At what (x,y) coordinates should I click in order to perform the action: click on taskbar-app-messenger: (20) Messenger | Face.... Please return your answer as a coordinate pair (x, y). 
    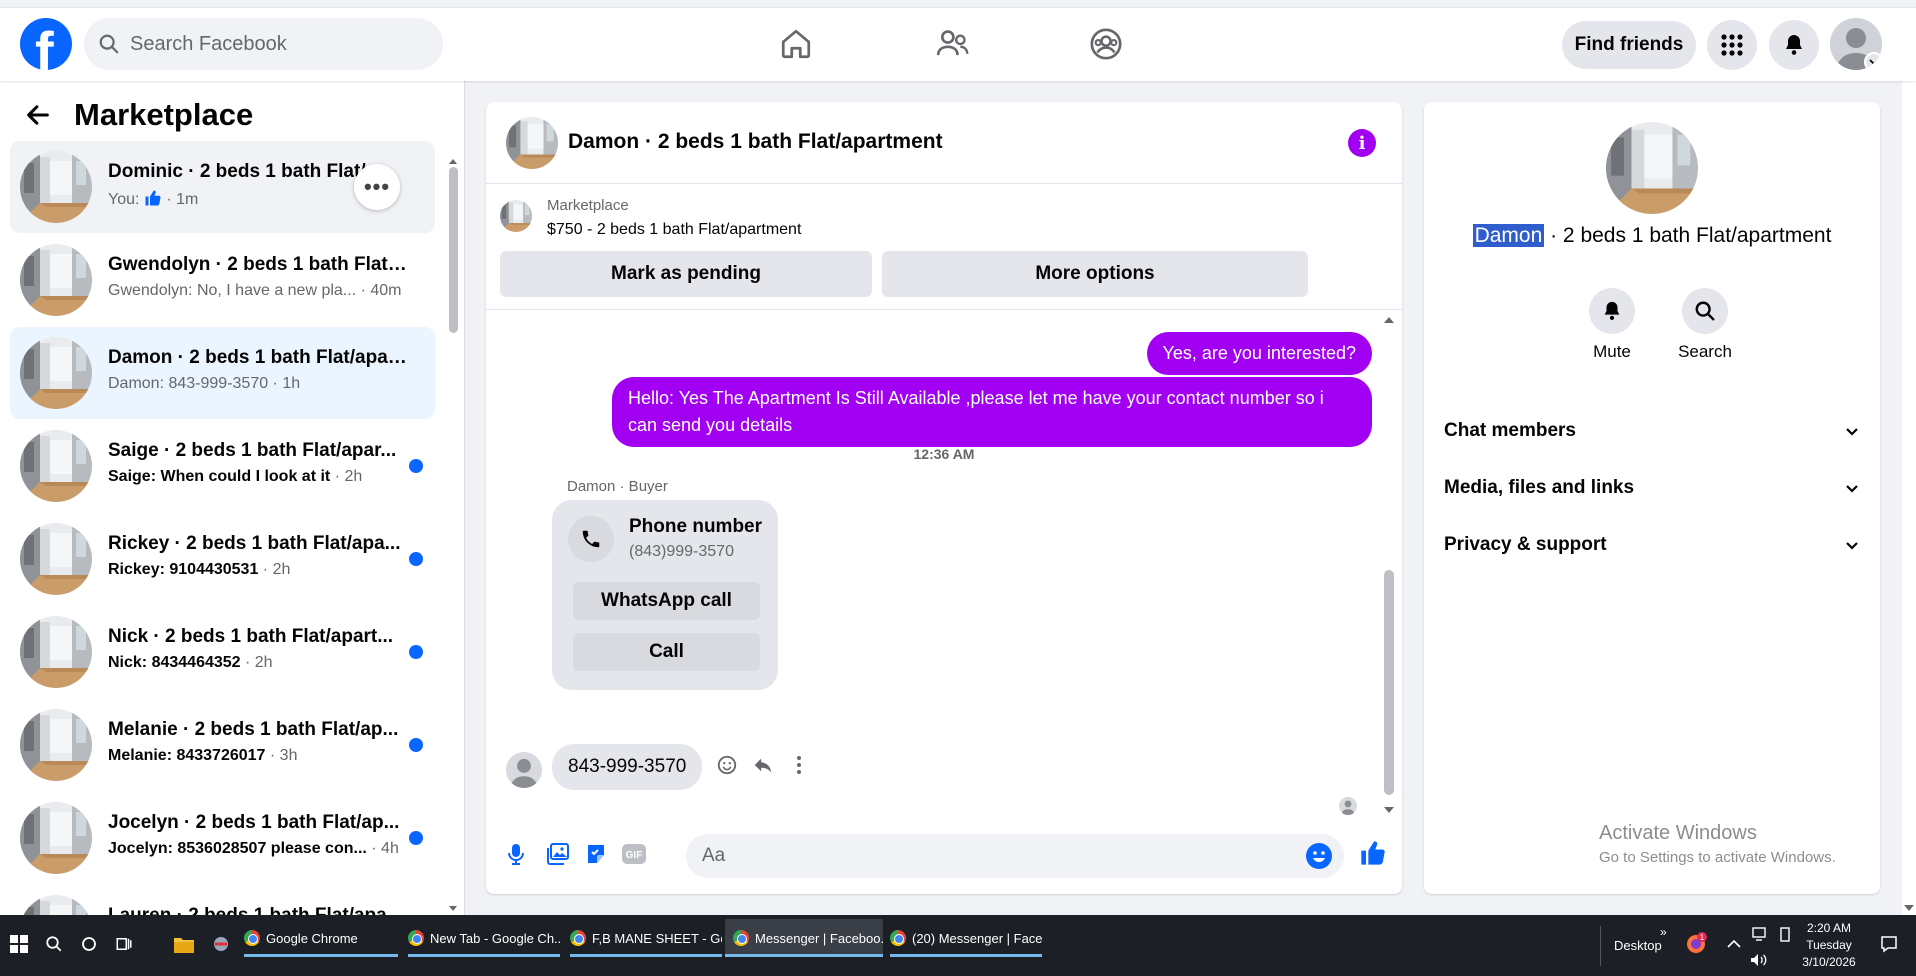
    Looking at the image, I should click on (966, 938).